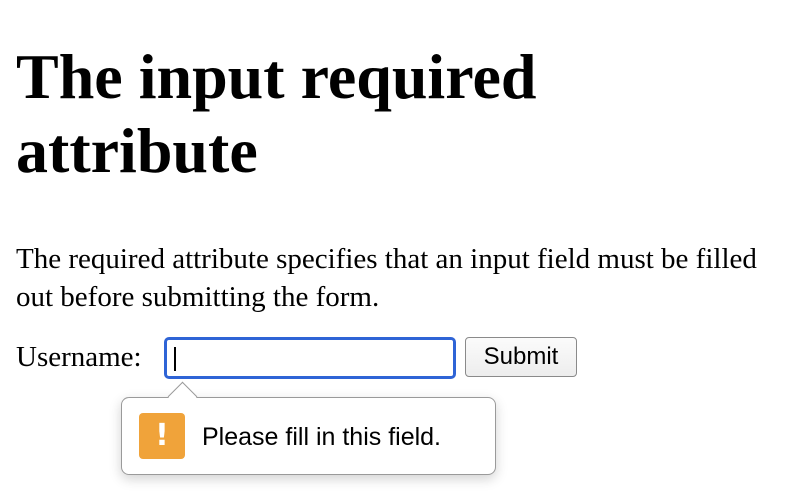 The height and width of the screenshot is (501, 793). What do you see at coordinates (79, 357) in the screenshot?
I see `username-label: Username:` at bounding box center [79, 357].